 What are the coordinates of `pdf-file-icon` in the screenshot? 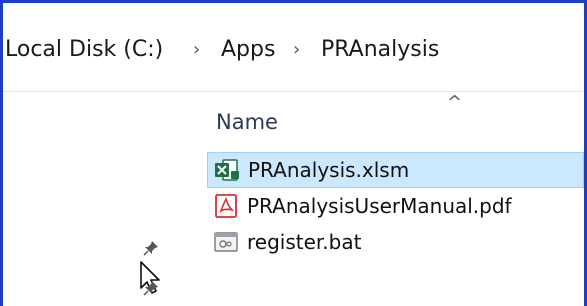 It's located at (226, 206).